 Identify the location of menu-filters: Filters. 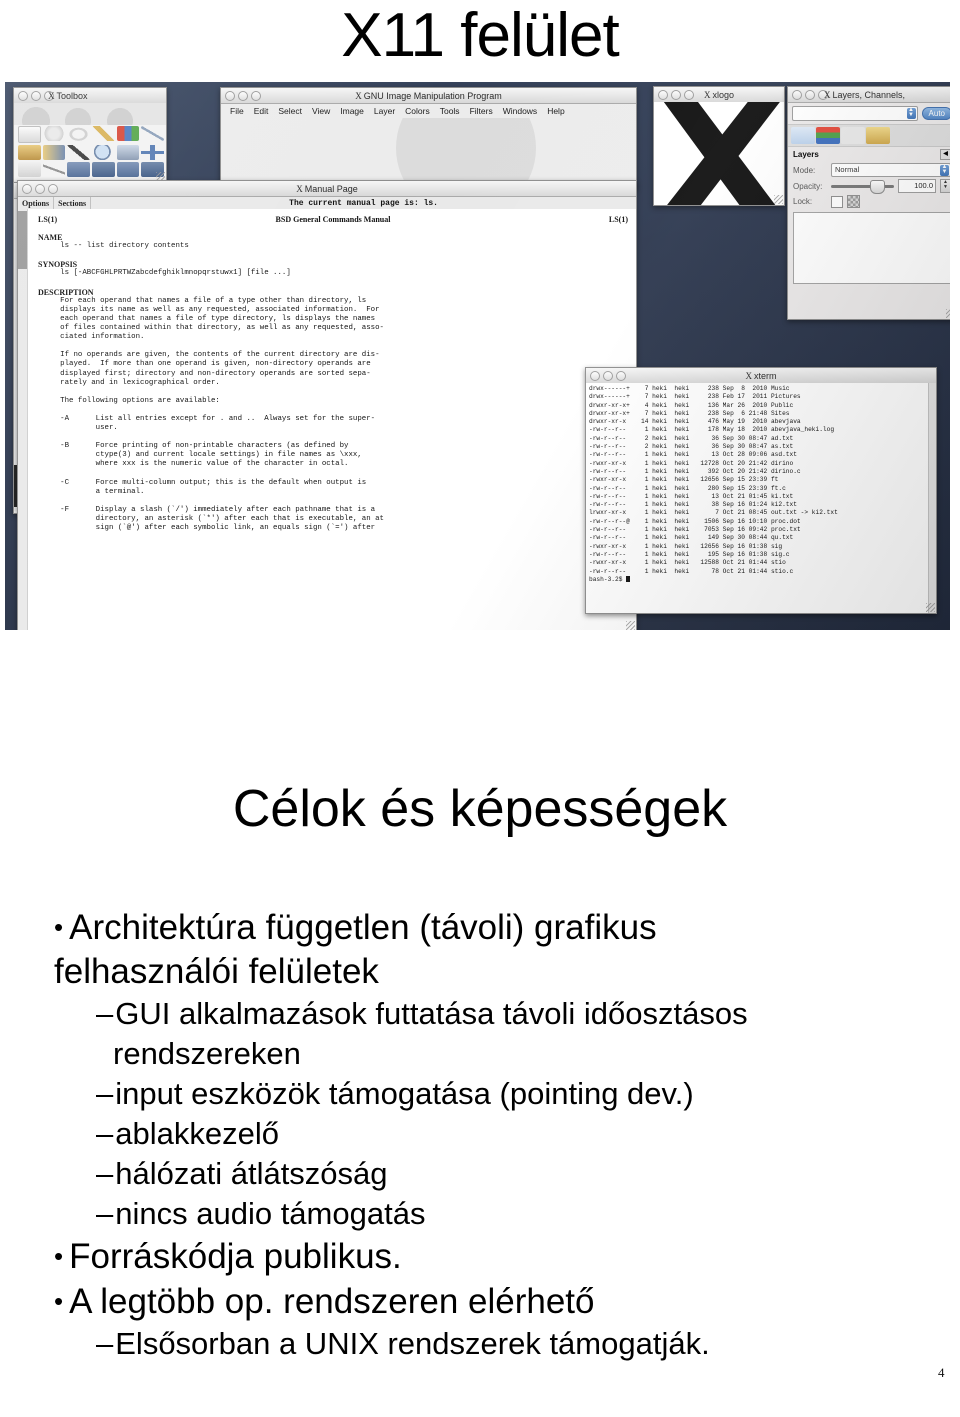
(481, 111).